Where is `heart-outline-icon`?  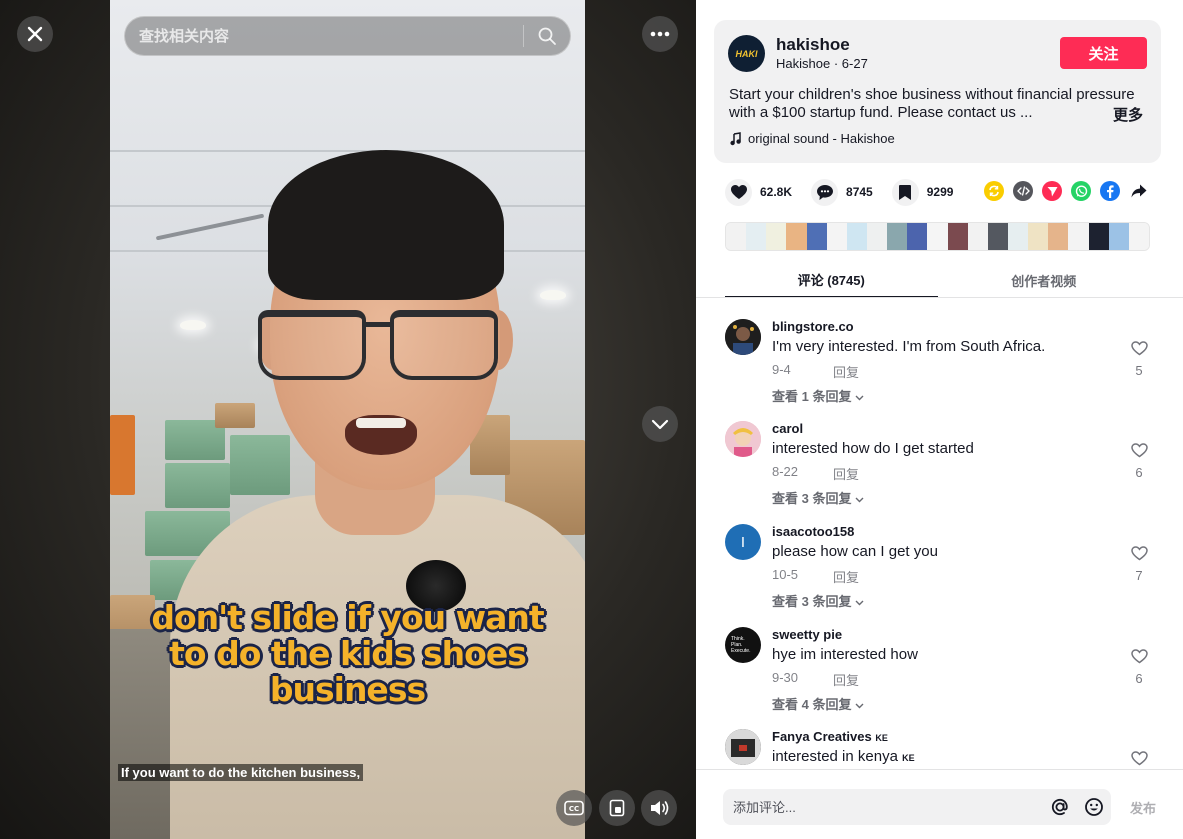 heart-outline-icon is located at coordinates (1139, 450).